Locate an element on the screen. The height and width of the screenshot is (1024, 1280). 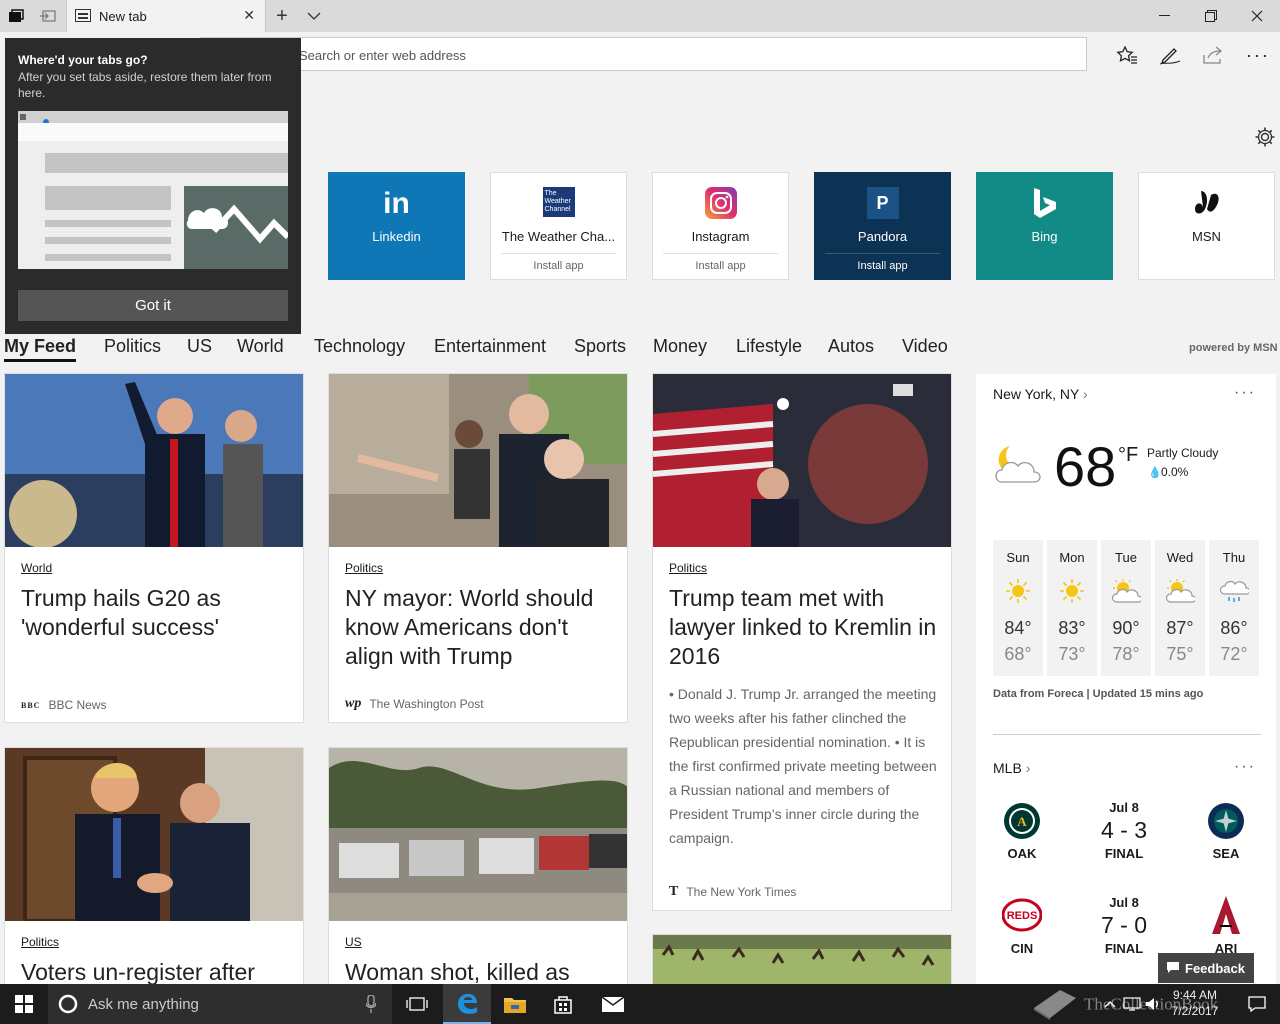
low-temp: 73° is located at coordinates (1072, 654).